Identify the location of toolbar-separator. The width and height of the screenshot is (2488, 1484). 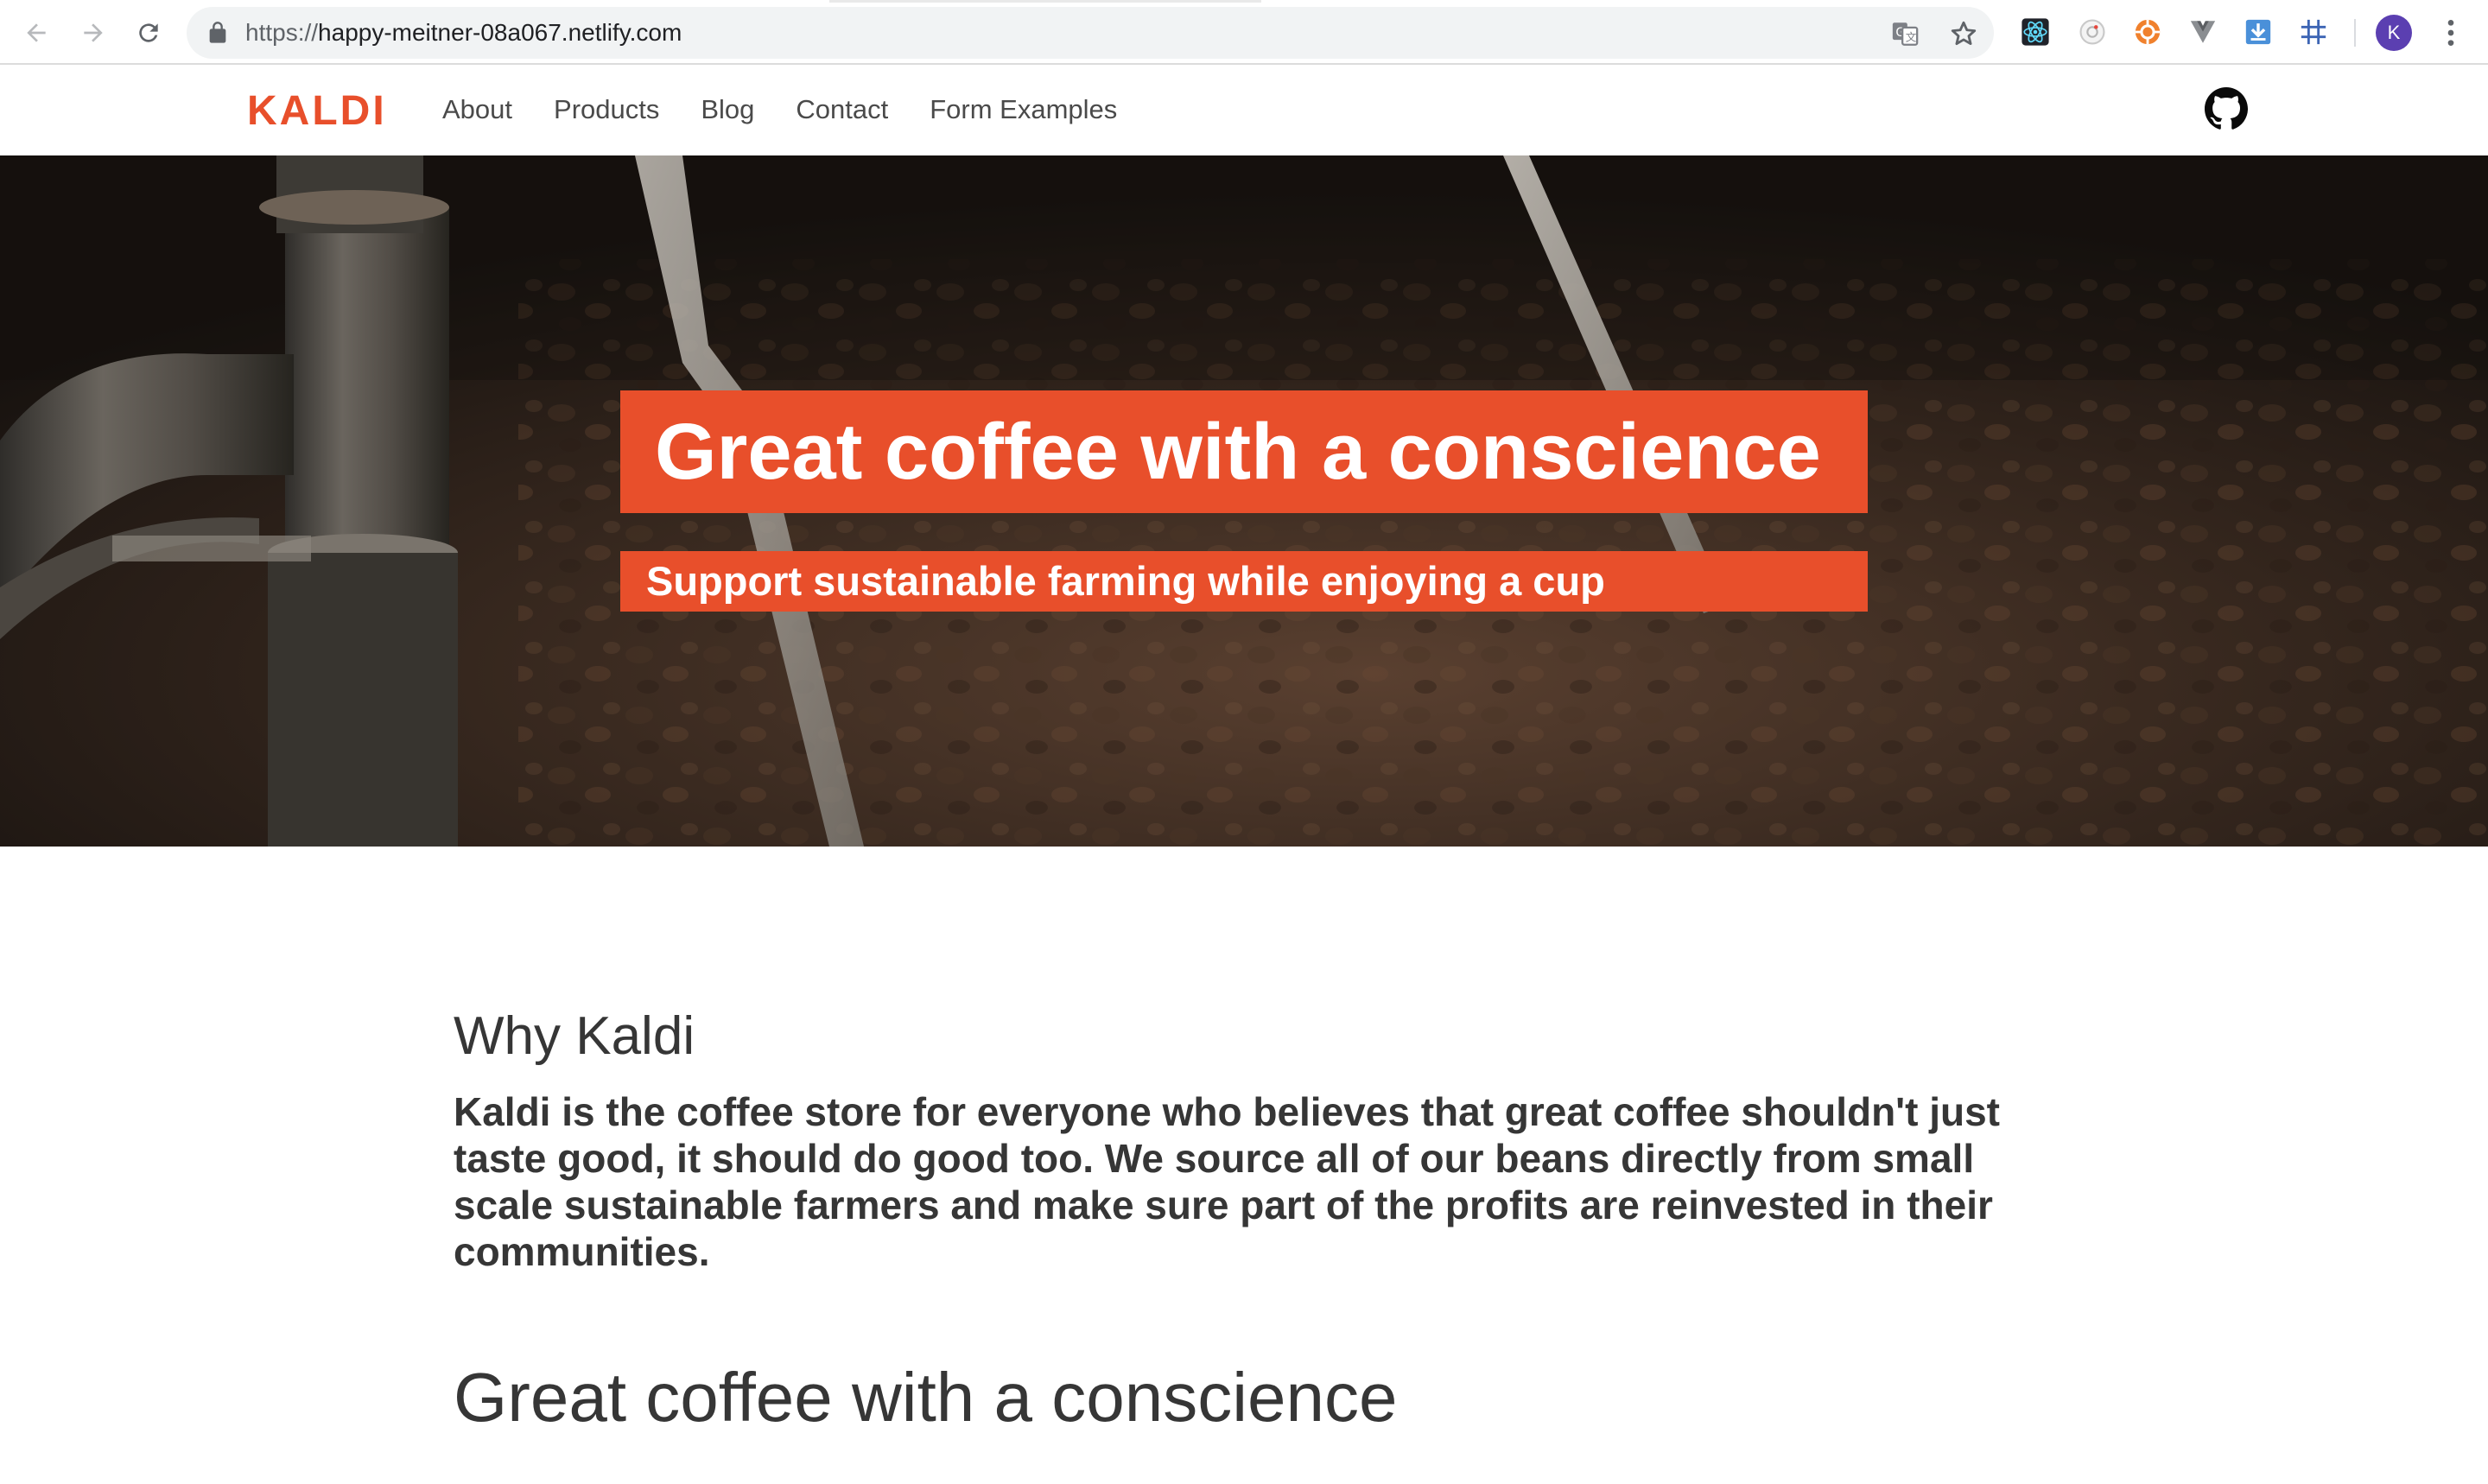
(2355, 33).